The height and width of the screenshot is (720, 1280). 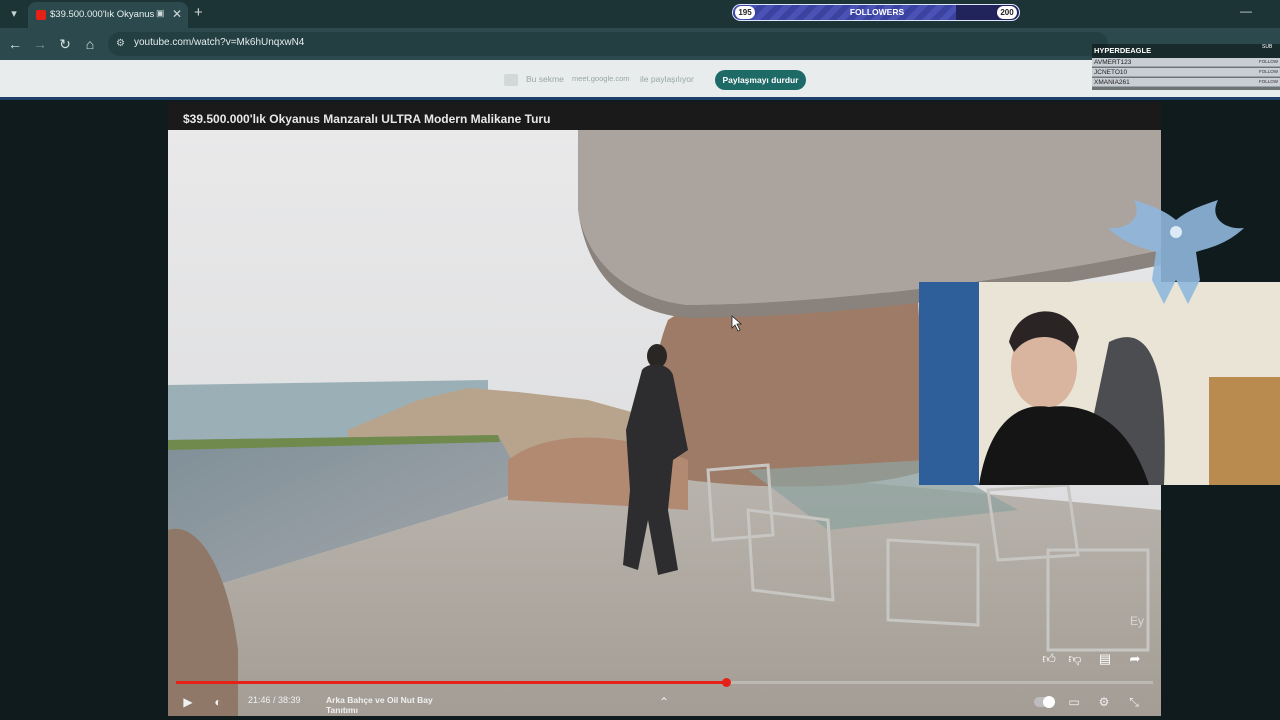 I want to click on comments-icon: ▤, so click(x=1105, y=659).